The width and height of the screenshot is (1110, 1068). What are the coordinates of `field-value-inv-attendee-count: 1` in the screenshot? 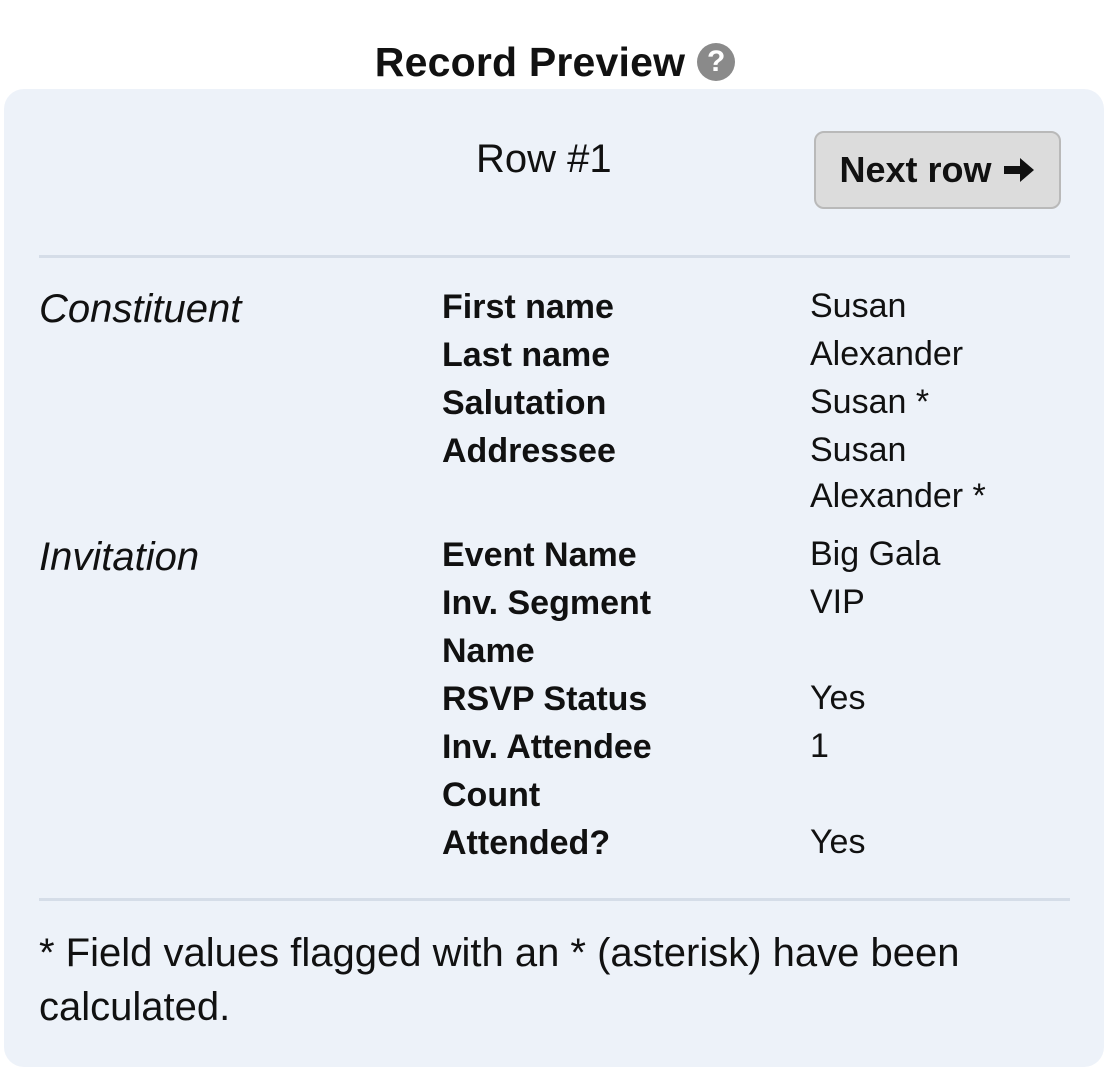 It's located at (819, 746).